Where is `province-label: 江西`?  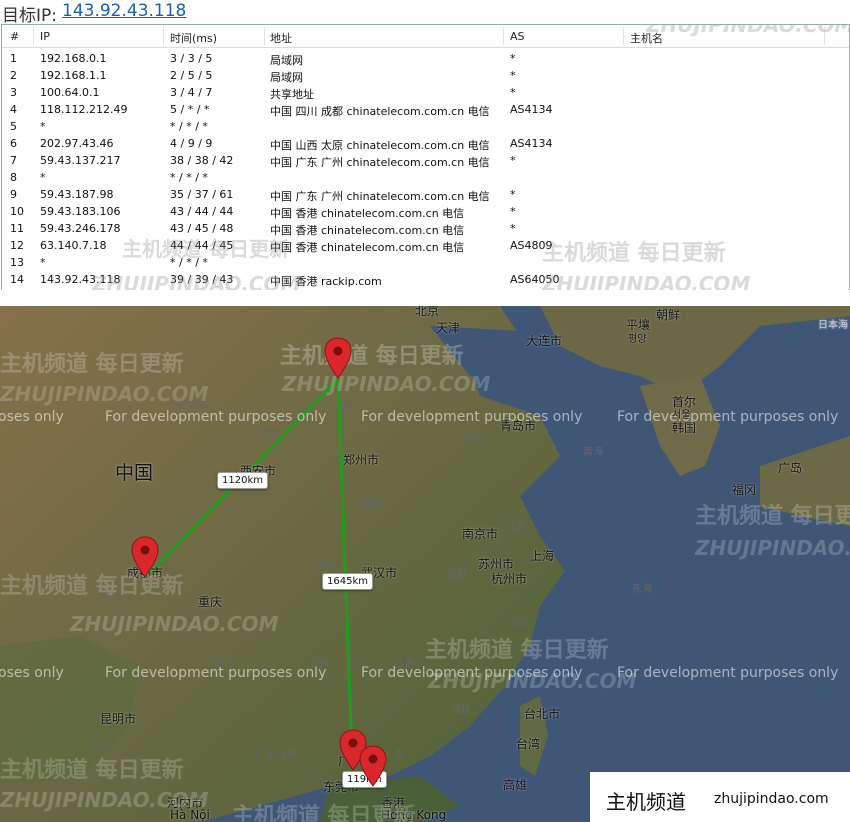
province-label: 江西 is located at coordinates (405, 664).